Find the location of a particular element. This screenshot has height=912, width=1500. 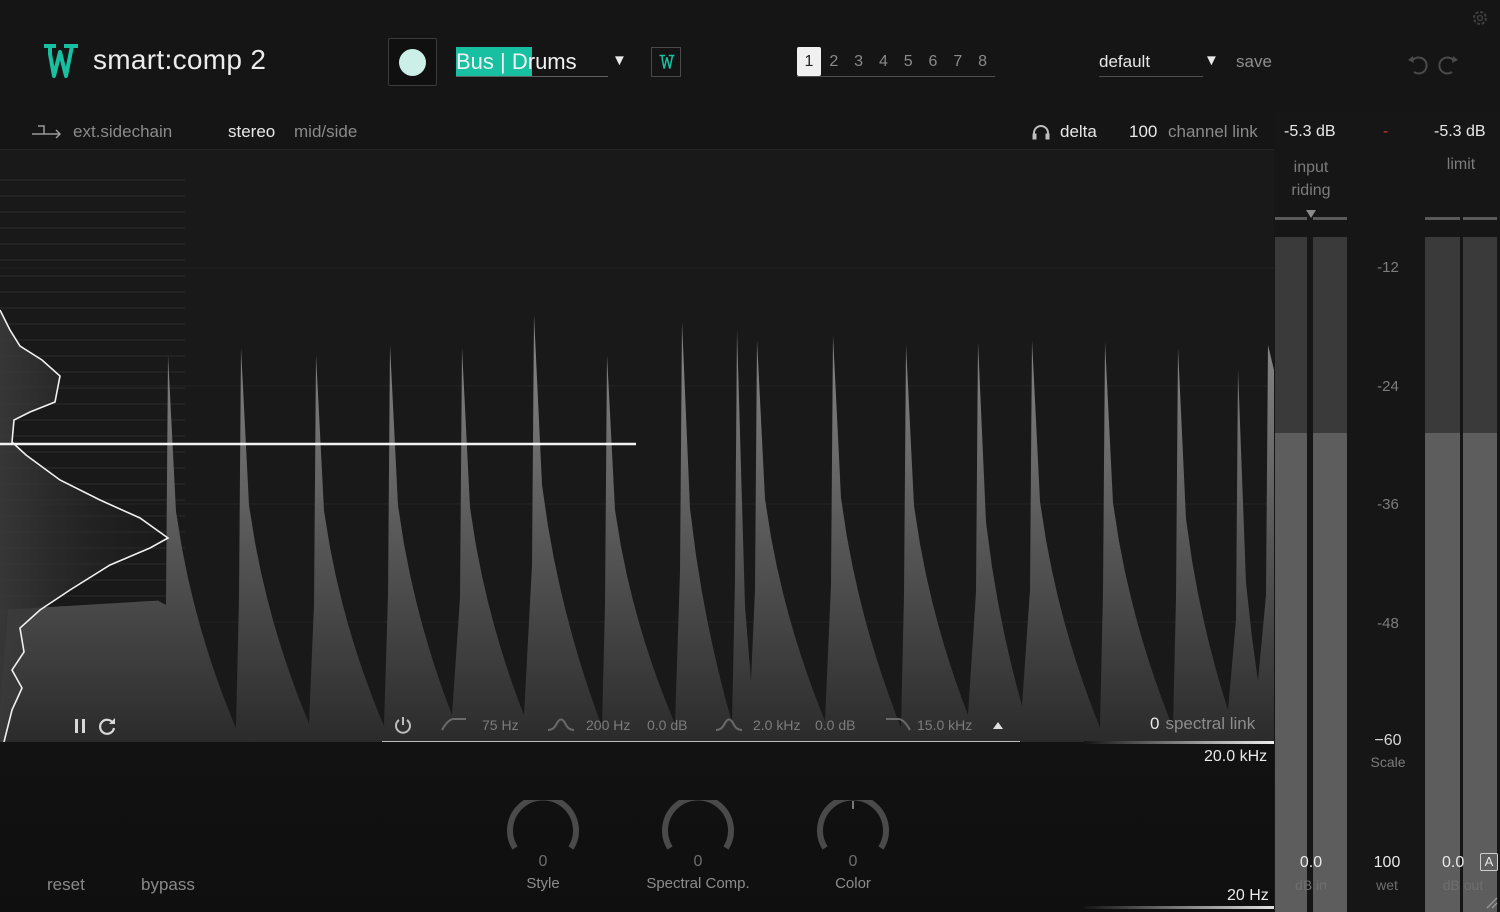

low-band-gain: 0.0 dB is located at coordinates (667, 725).